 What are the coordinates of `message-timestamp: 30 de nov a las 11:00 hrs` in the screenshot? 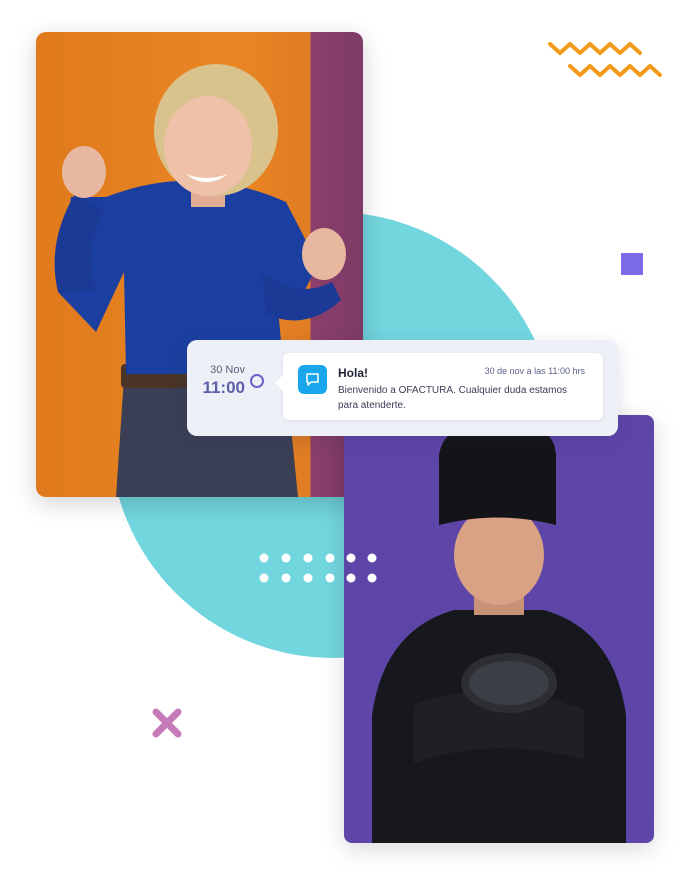 It's located at (534, 371).